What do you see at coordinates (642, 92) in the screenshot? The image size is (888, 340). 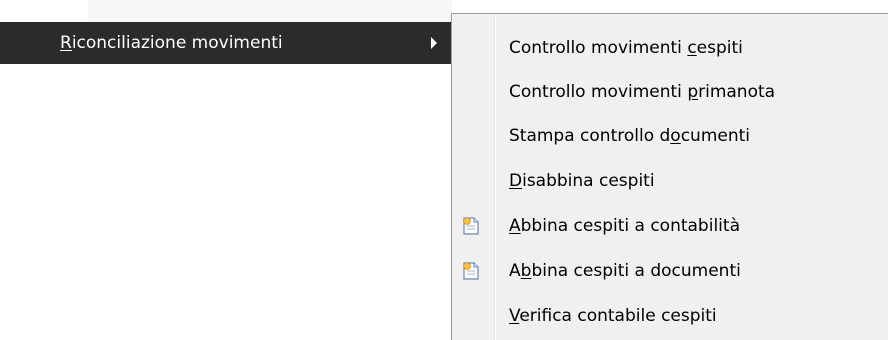 I see `menu-item-label: Controllo movimenti primanota` at bounding box center [642, 92].